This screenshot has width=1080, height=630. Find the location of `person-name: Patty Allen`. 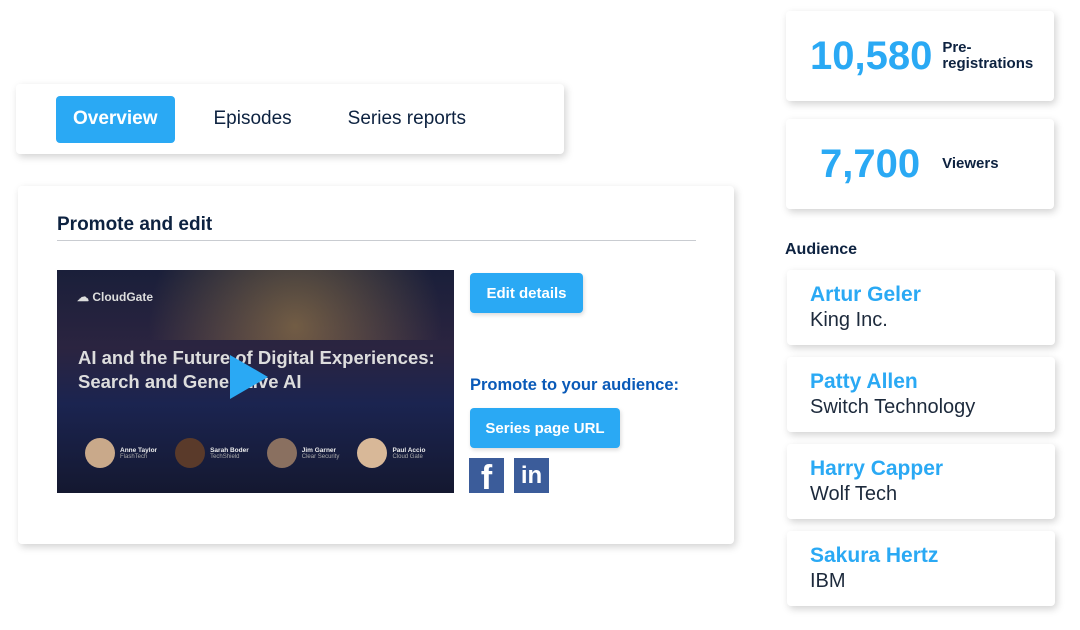

person-name: Patty Allen is located at coordinates (864, 381).